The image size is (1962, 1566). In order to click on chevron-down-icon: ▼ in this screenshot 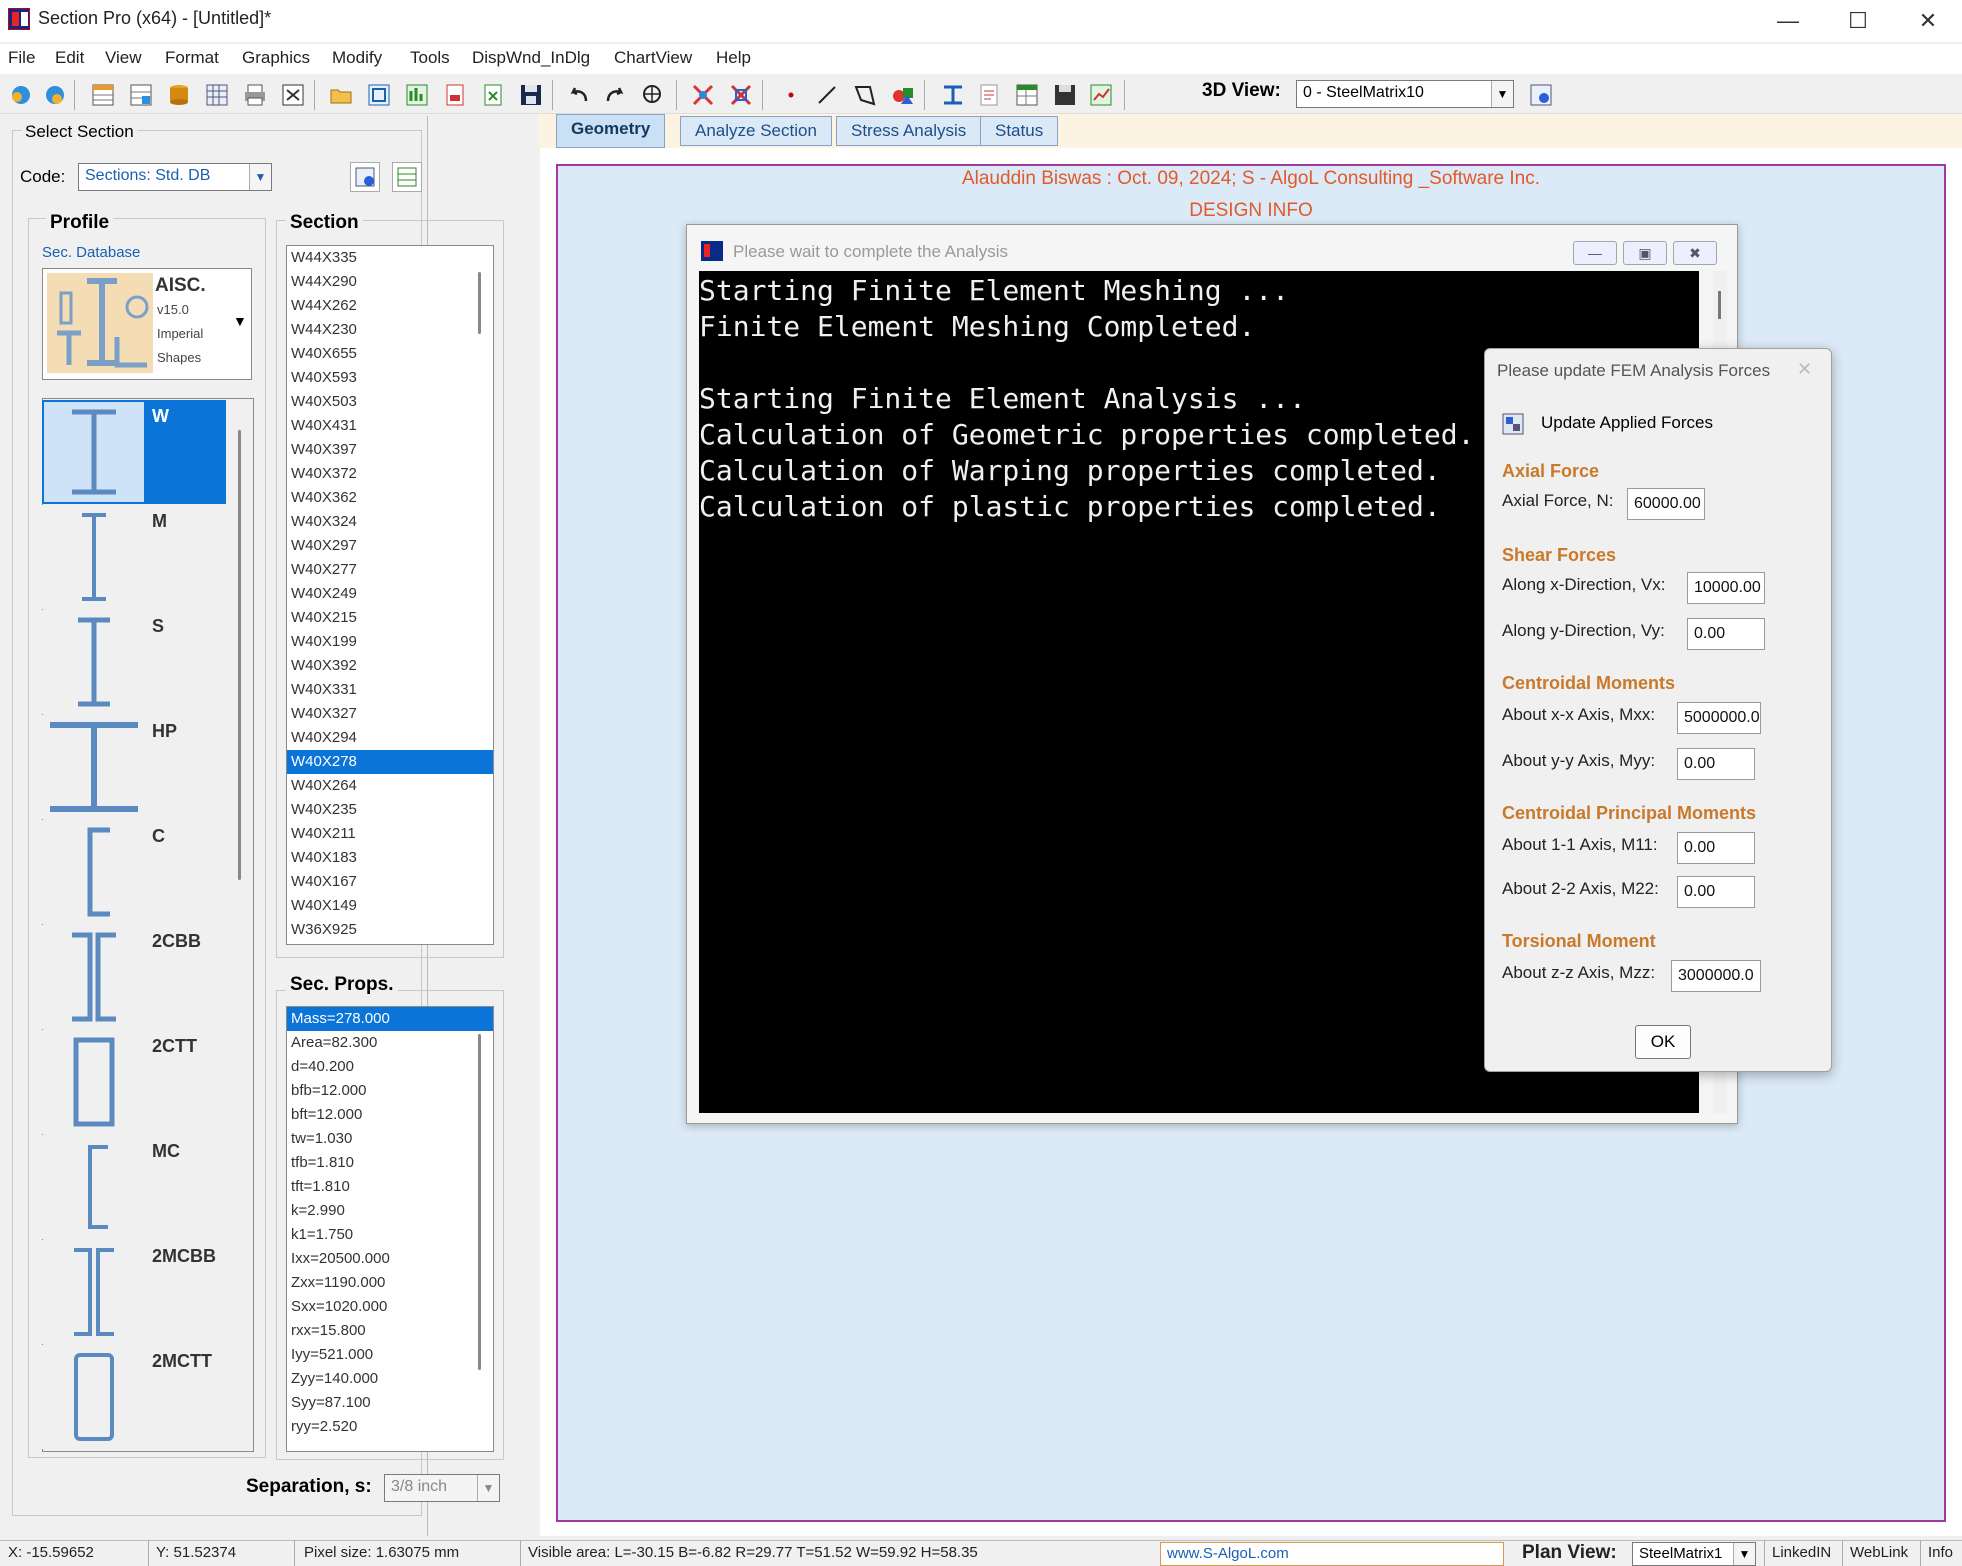, I will do `click(240, 321)`.